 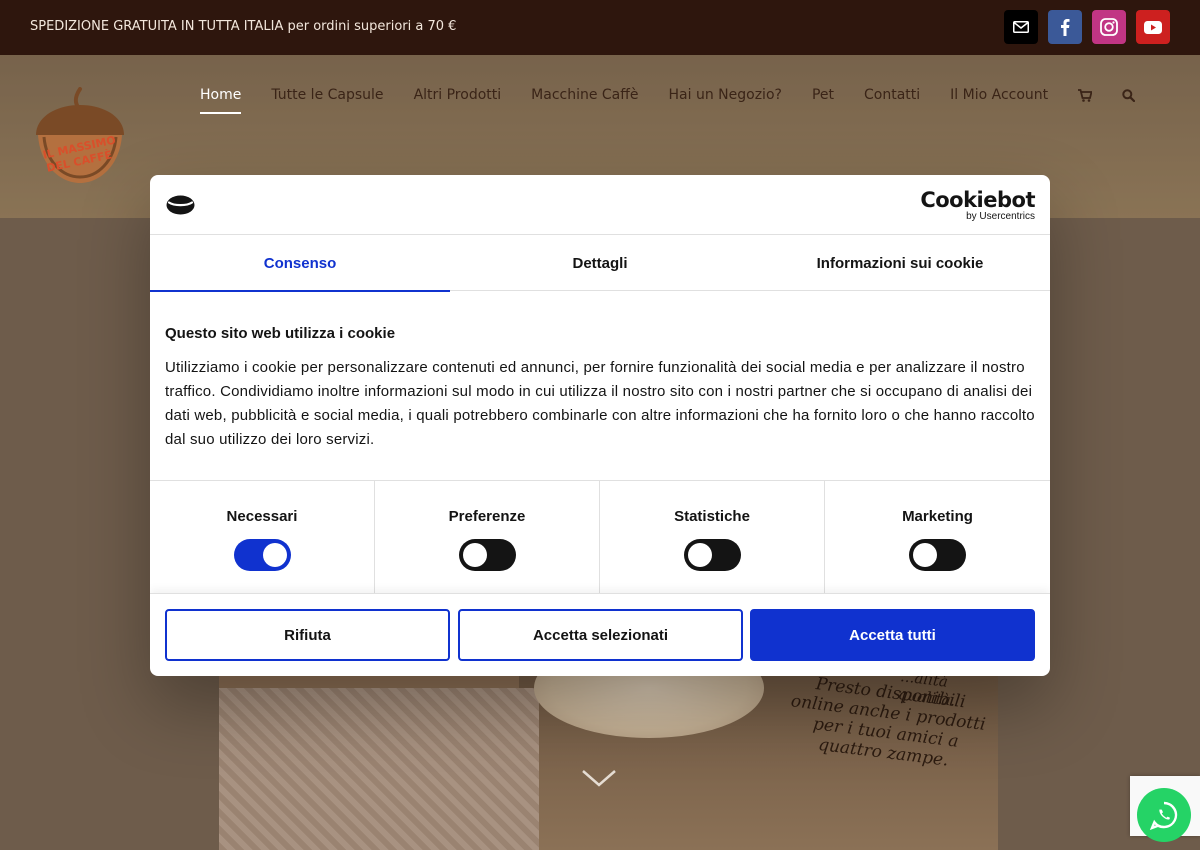 I want to click on whatsapp-chat-button, so click(x=1164, y=815).